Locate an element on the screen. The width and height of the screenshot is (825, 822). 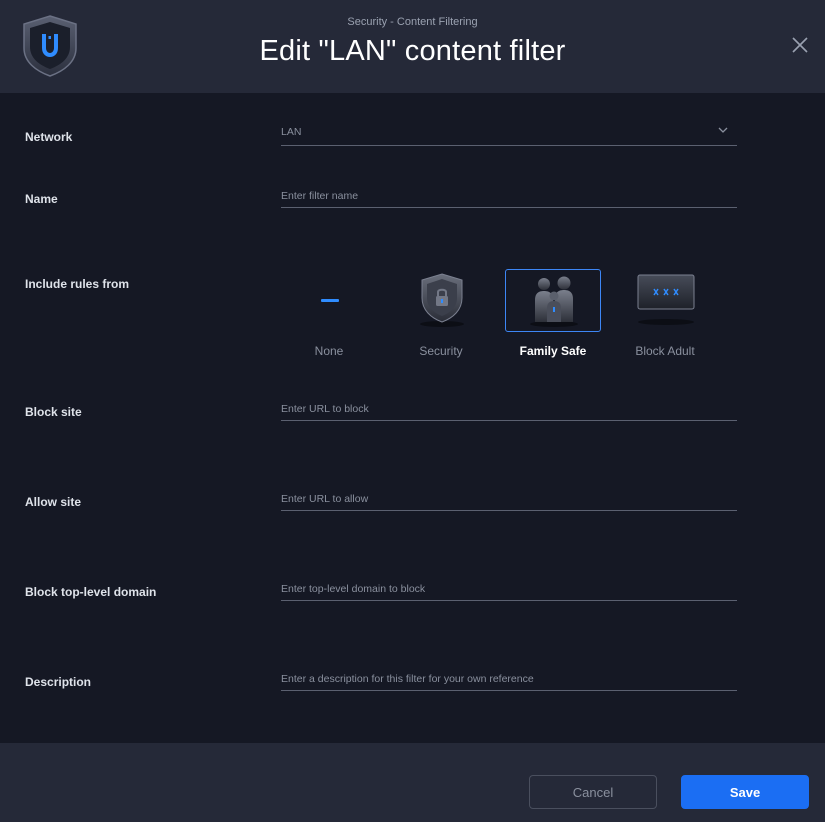
name-input is located at coordinates (509, 195).